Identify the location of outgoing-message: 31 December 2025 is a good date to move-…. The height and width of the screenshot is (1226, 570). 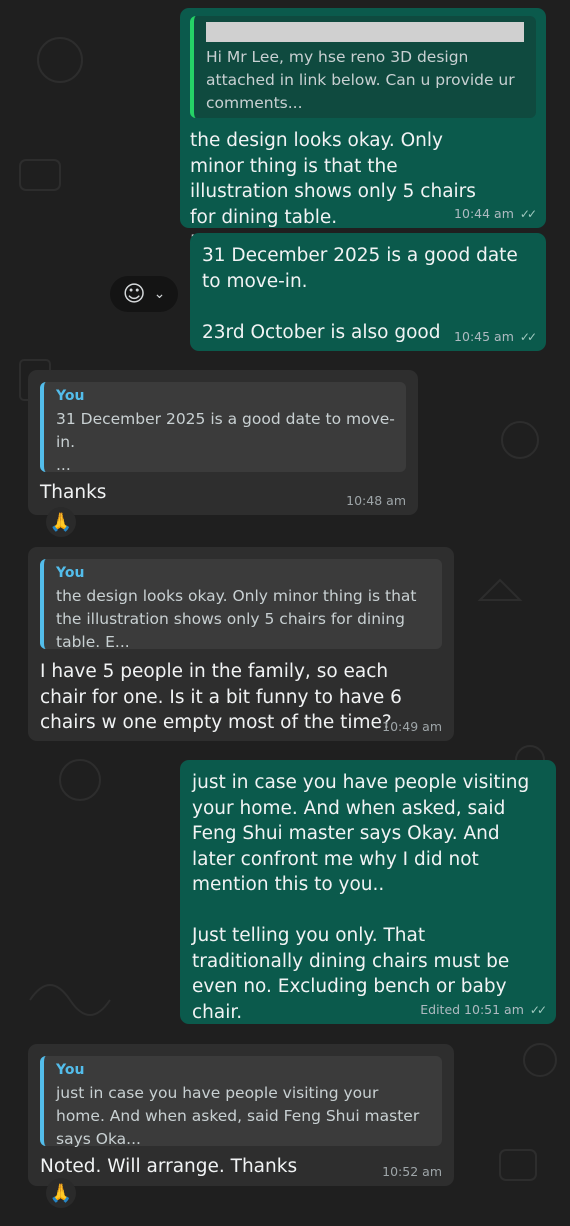
(368, 292).